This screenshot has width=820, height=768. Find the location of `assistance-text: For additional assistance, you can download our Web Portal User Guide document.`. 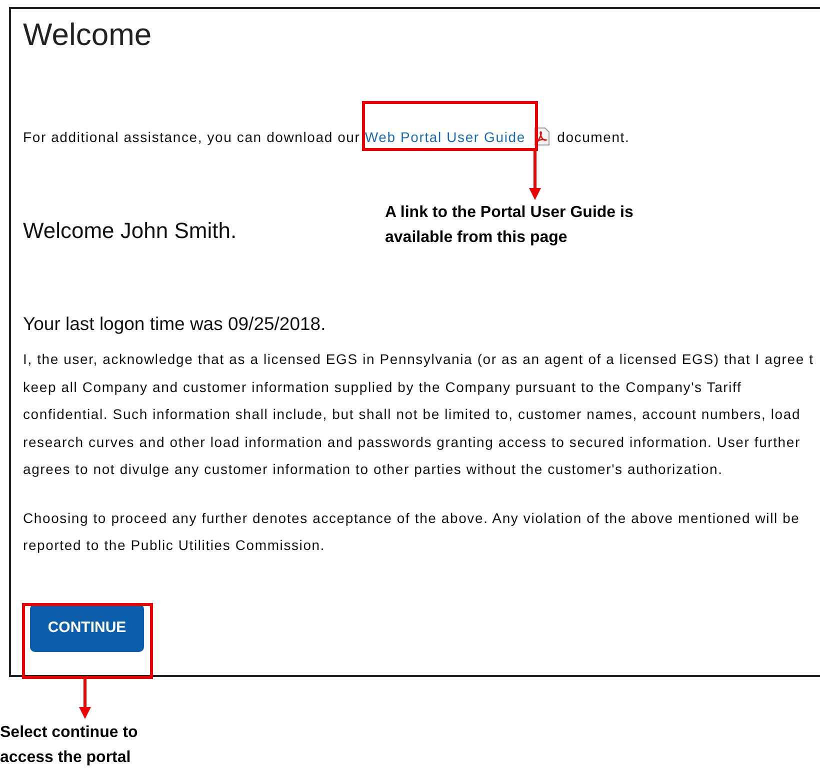

assistance-text: For additional assistance, you can download our Web Portal User Guide document. is located at coordinates (326, 136).